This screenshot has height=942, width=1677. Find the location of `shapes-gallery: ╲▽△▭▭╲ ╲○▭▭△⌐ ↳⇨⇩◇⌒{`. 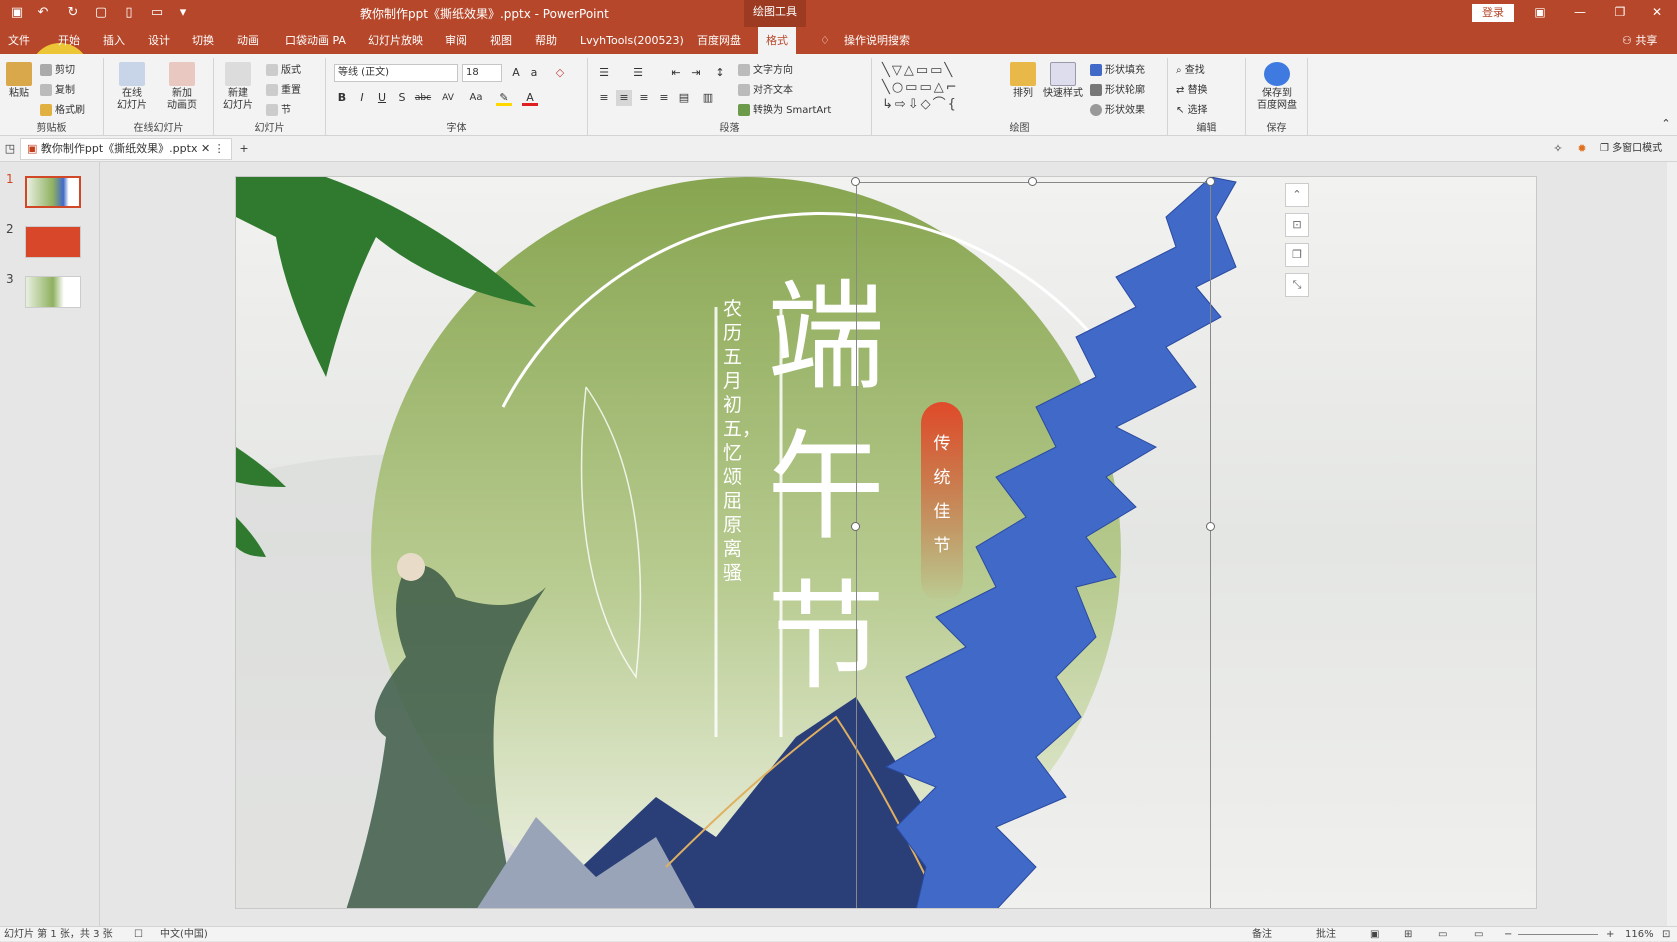

shapes-gallery: ╲▽△▭▭╲ ╲○▭▭△⌐ ↳⇨⇩◇⌒{ is located at coordinates (941, 88).